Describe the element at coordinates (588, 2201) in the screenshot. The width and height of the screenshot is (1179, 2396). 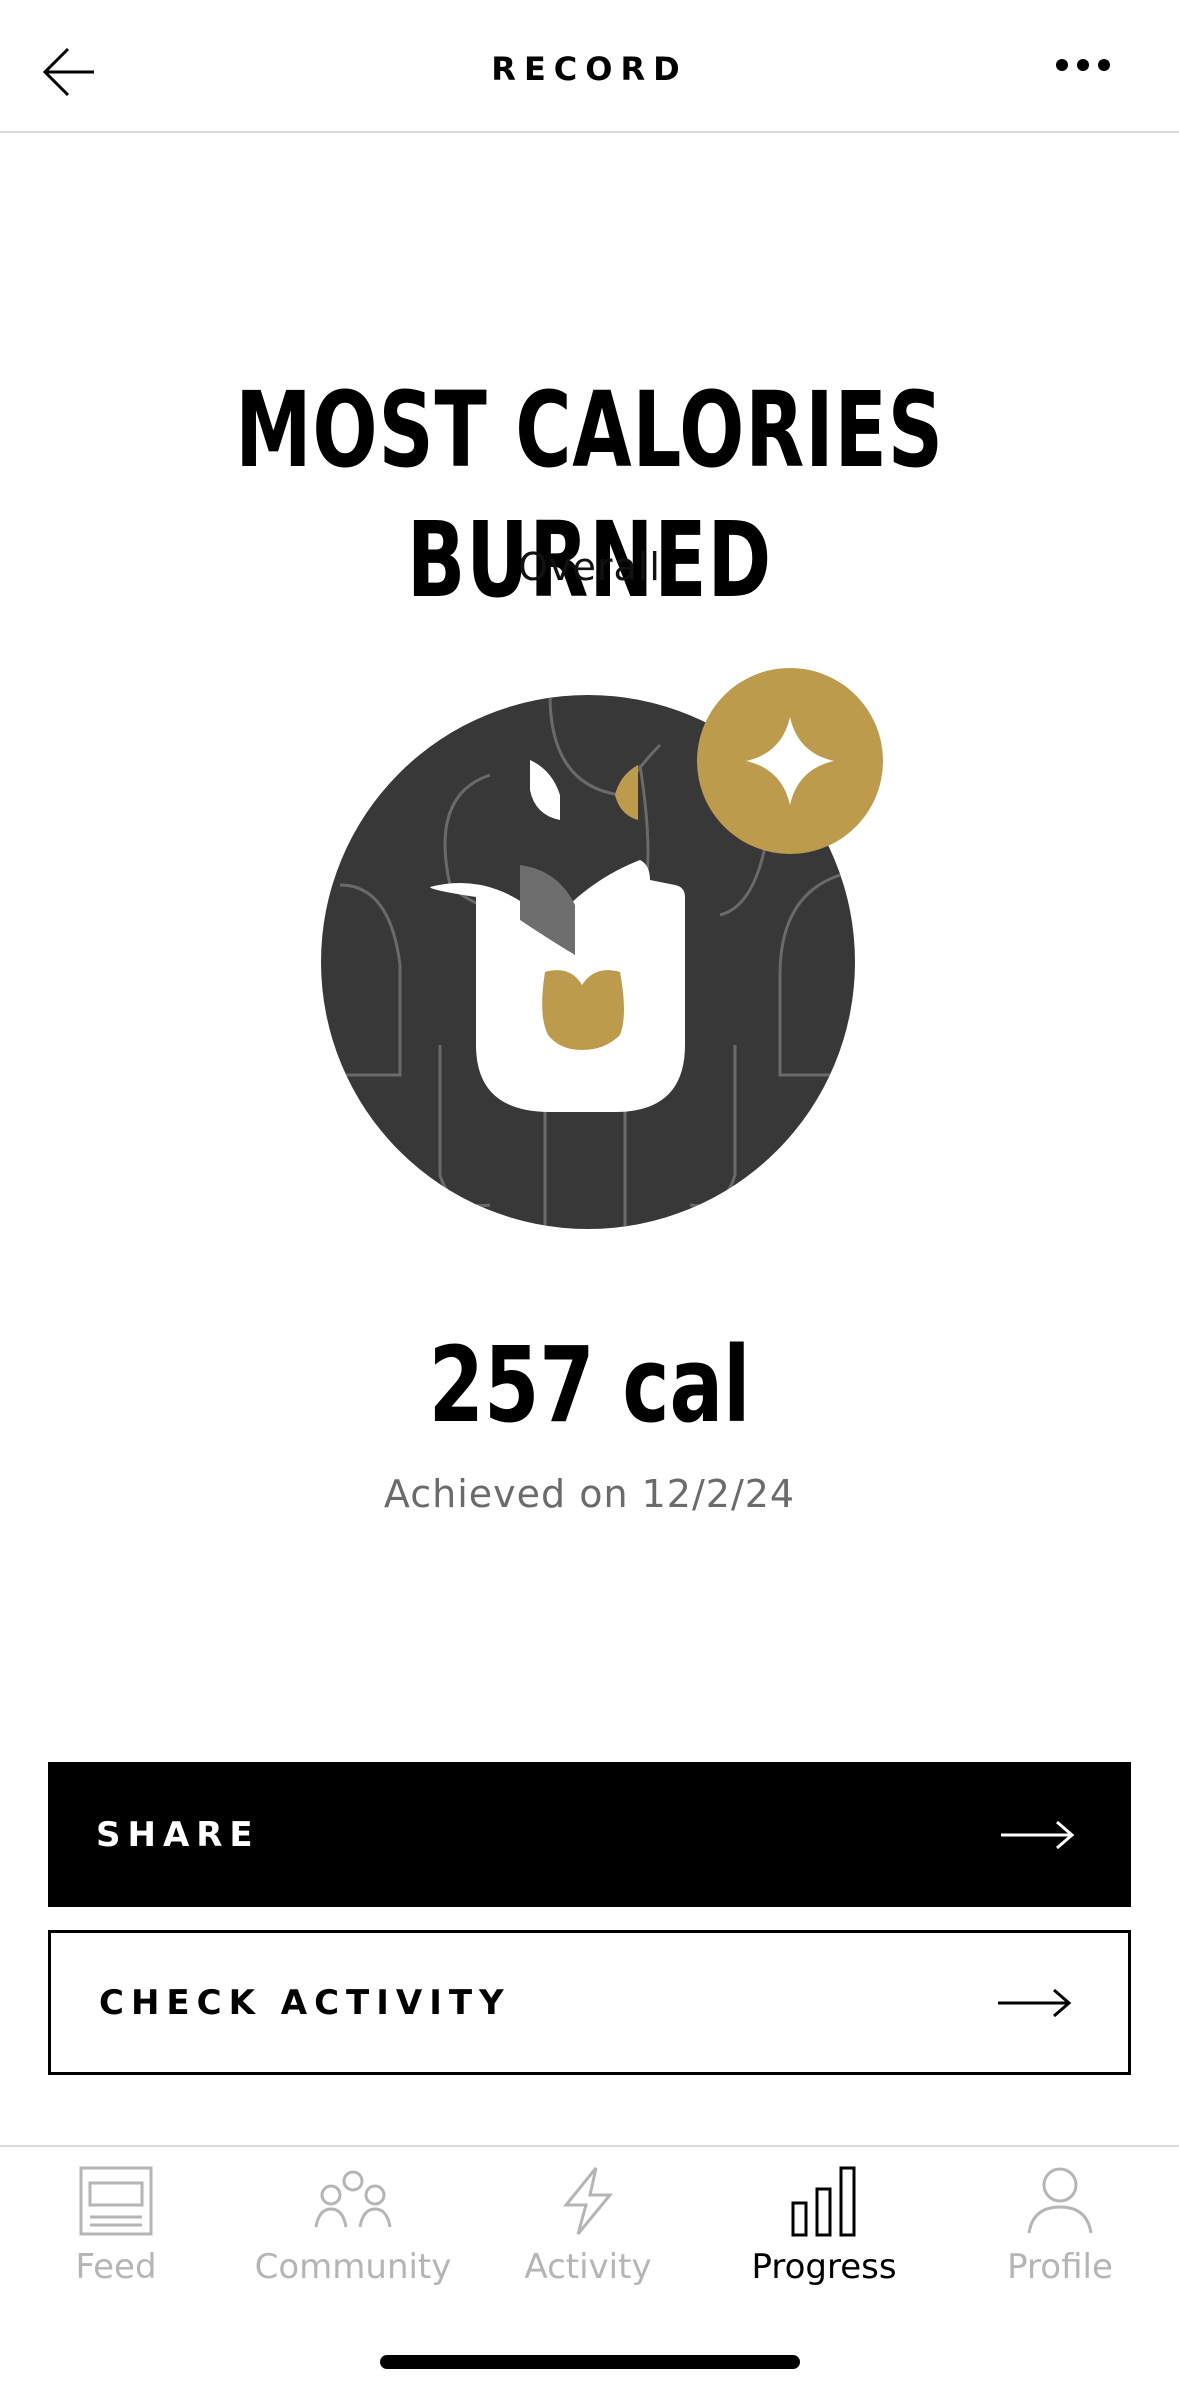
I see `activity-icon` at that location.